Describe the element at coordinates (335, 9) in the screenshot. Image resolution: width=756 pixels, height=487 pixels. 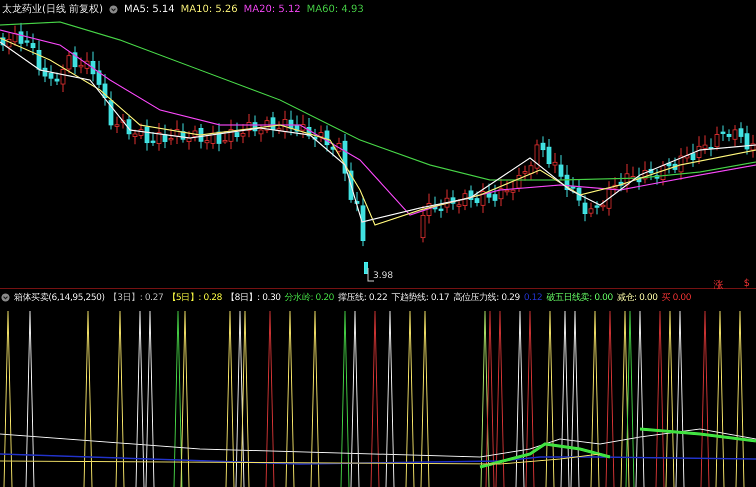
I see `ma-value: MA60: 4.93` at that location.